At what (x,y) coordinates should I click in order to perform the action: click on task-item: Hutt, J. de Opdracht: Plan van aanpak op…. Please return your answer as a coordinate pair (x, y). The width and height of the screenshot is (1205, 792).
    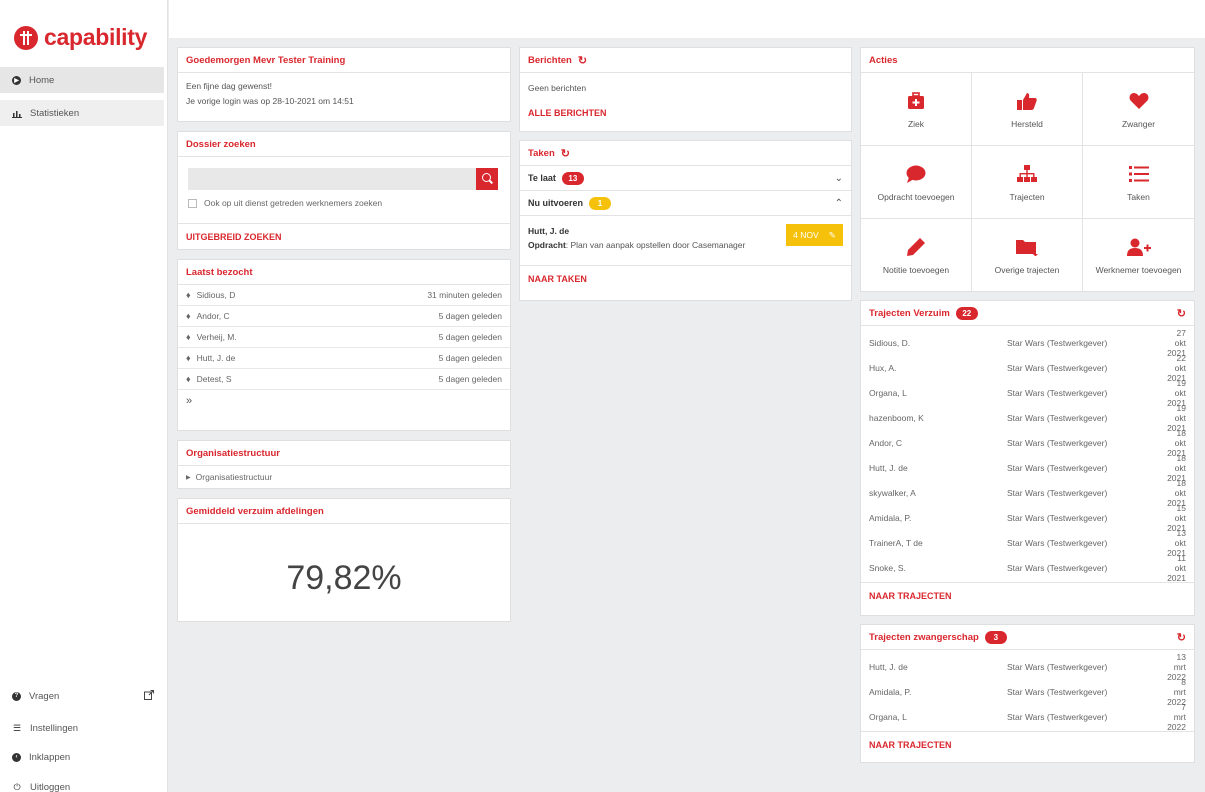
    Looking at the image, I should click on (685, 241).